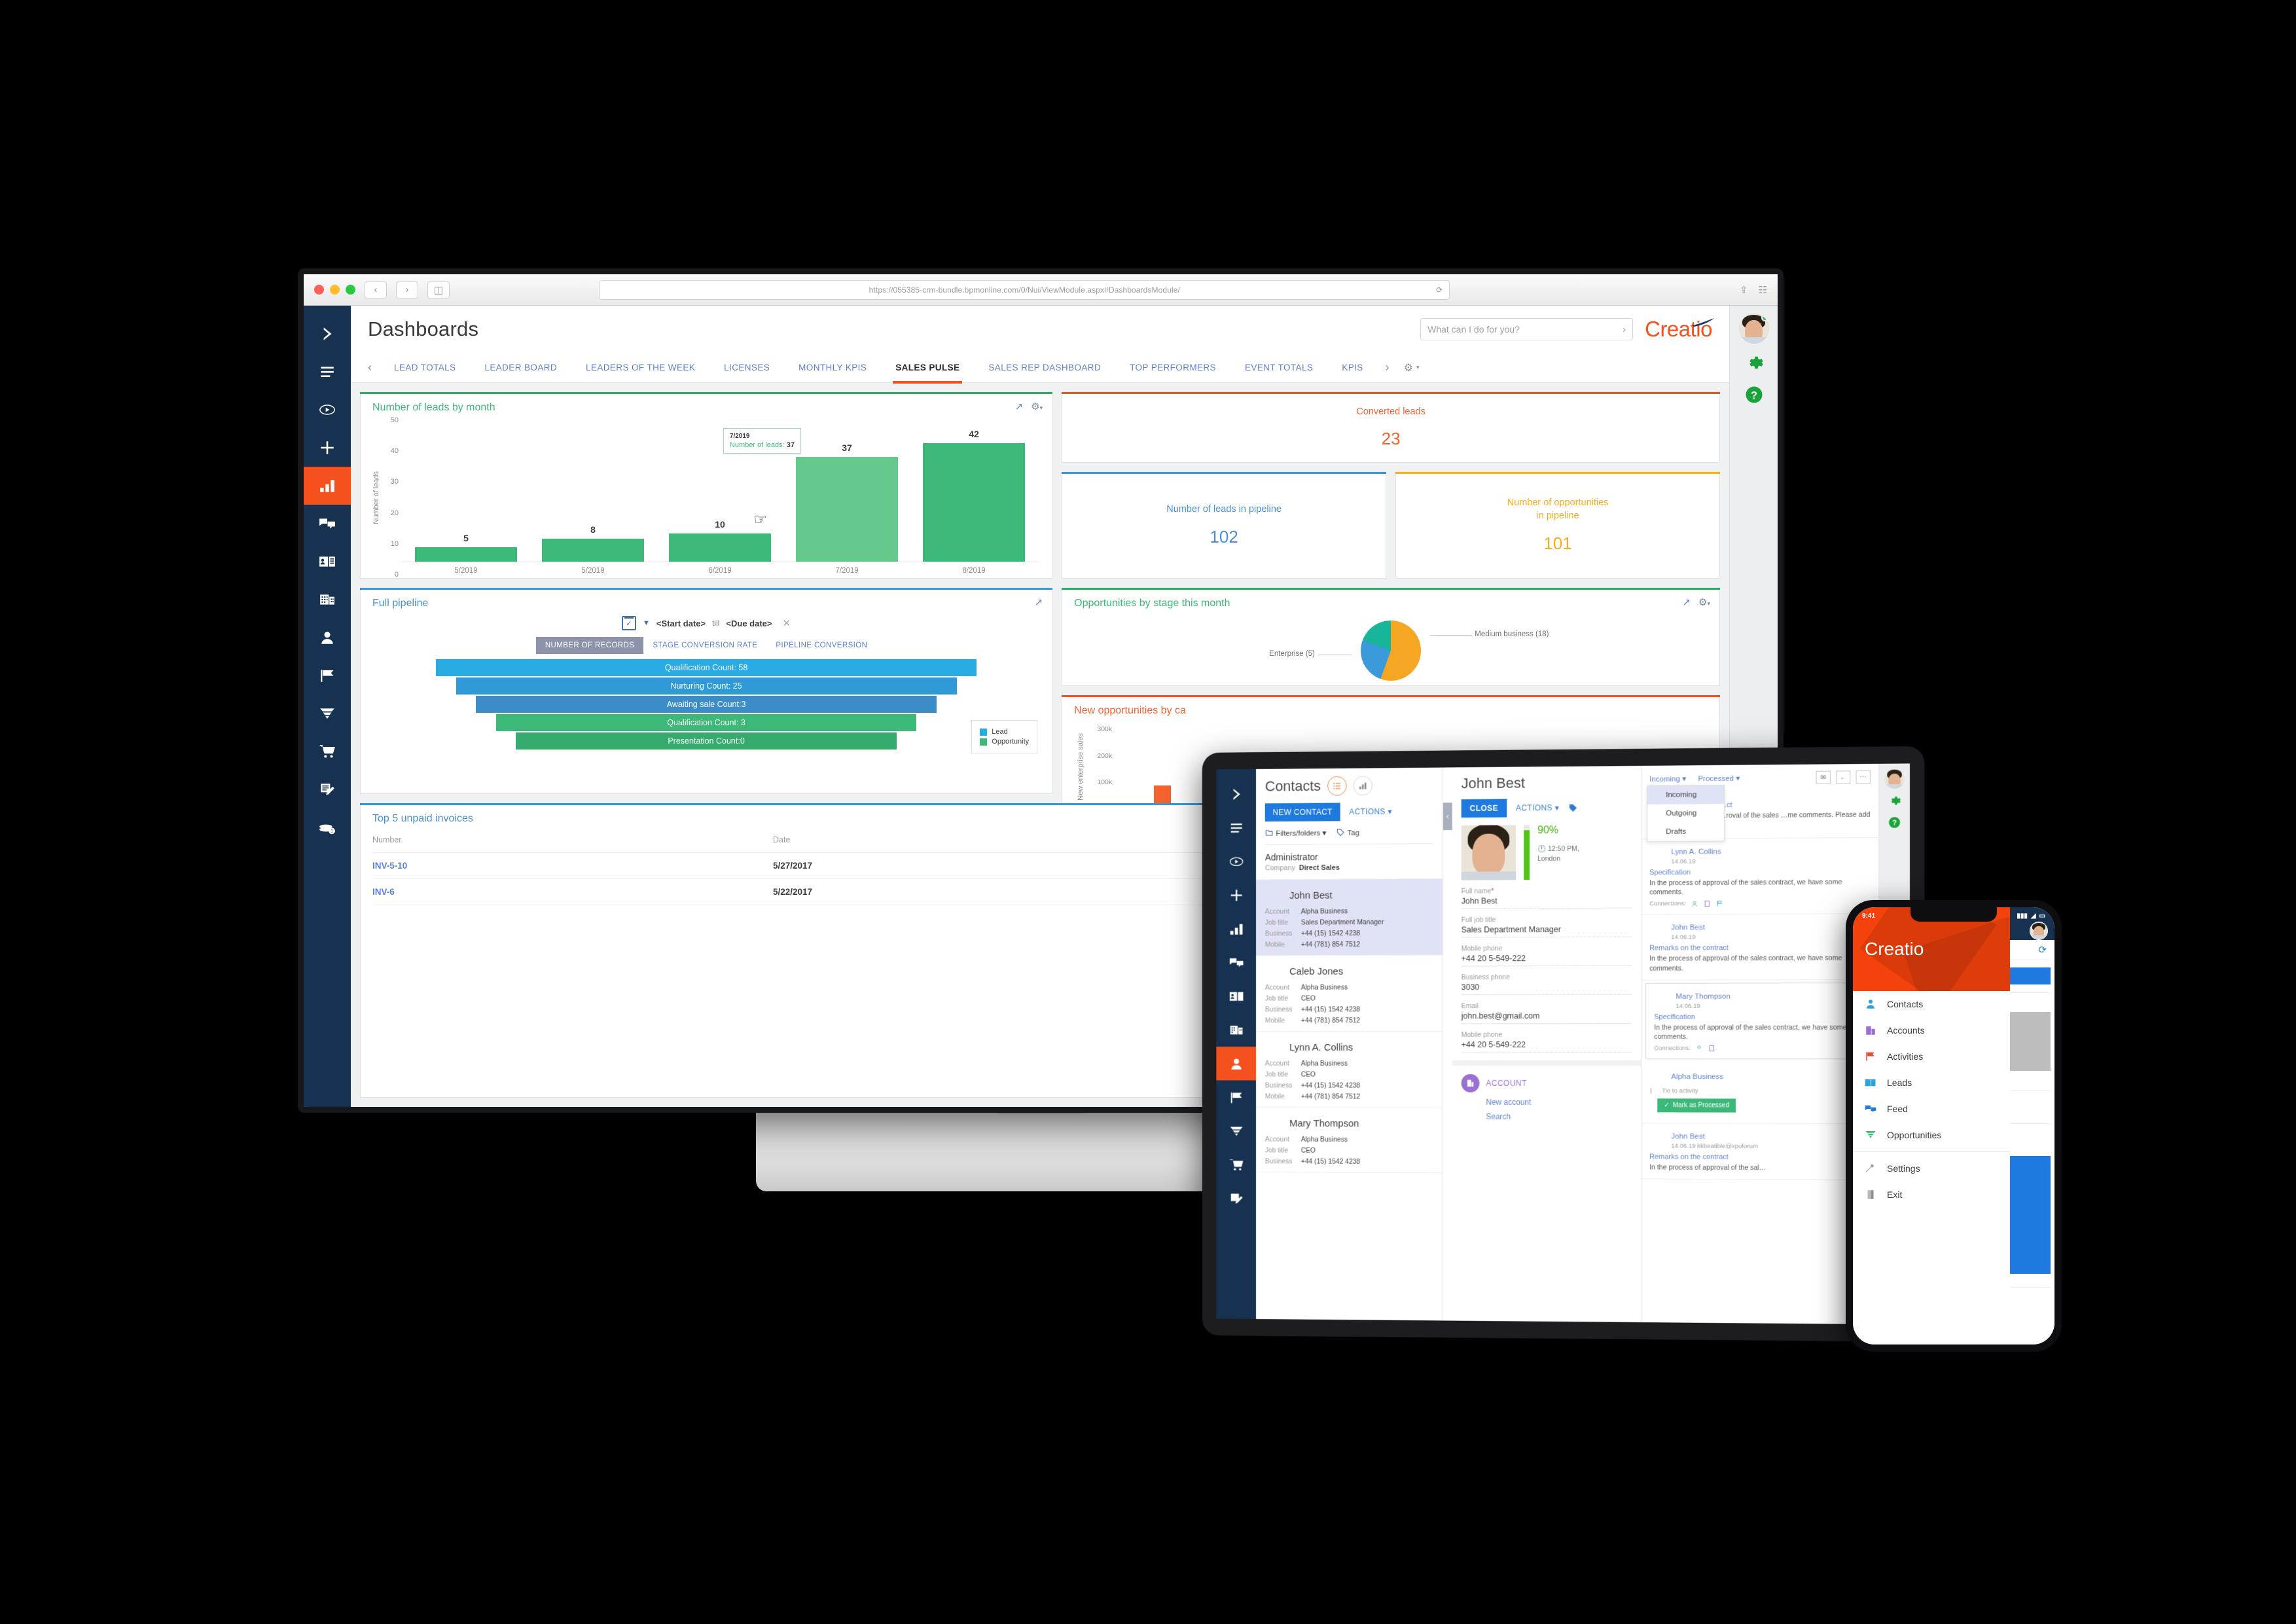  Describe the element at coordinates (1236, 827) in the screenshot. I see `tablet-sidebar-item-main-menu` at that location.